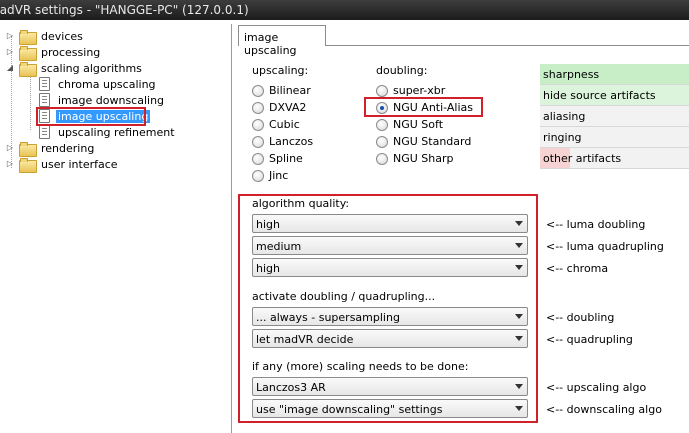  Describe the element at coordinates (268, 268) in the screenshot. I see `select-value: high` at that location.